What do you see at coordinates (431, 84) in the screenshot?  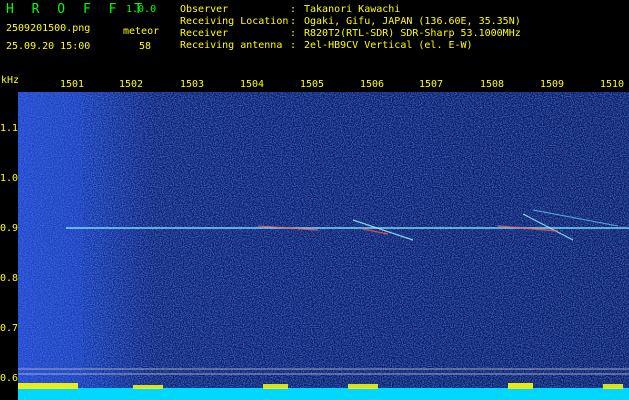 I see `x-tick-label: 1507` at bounding box center [431, 84].